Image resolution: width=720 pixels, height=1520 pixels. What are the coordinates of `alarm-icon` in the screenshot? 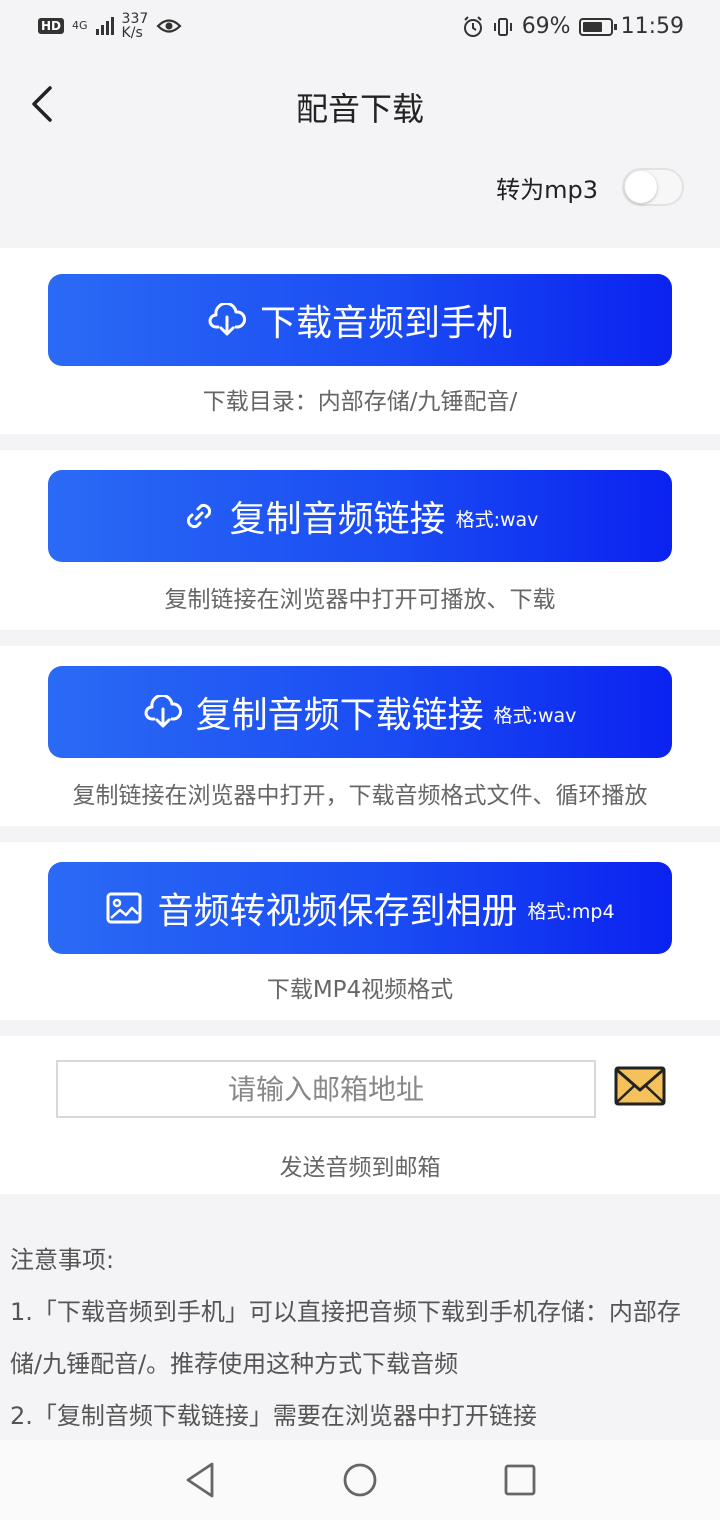 It's located at (472, 26).